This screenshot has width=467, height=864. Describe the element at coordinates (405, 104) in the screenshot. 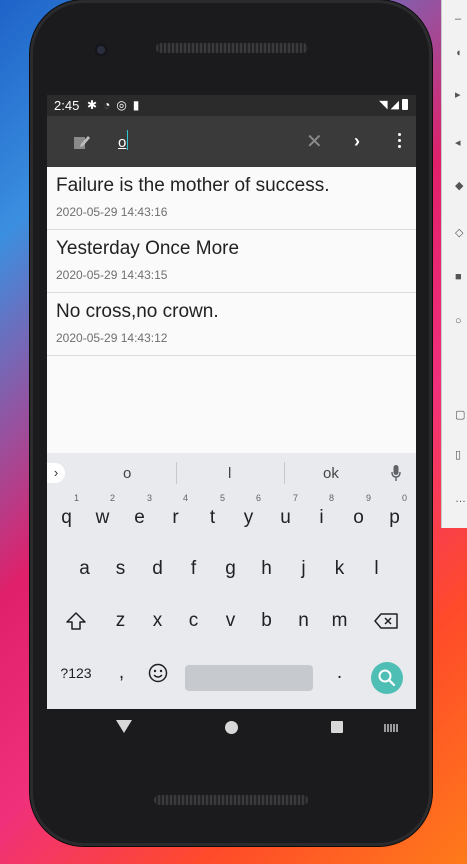

I see `battery-icon` at that location.